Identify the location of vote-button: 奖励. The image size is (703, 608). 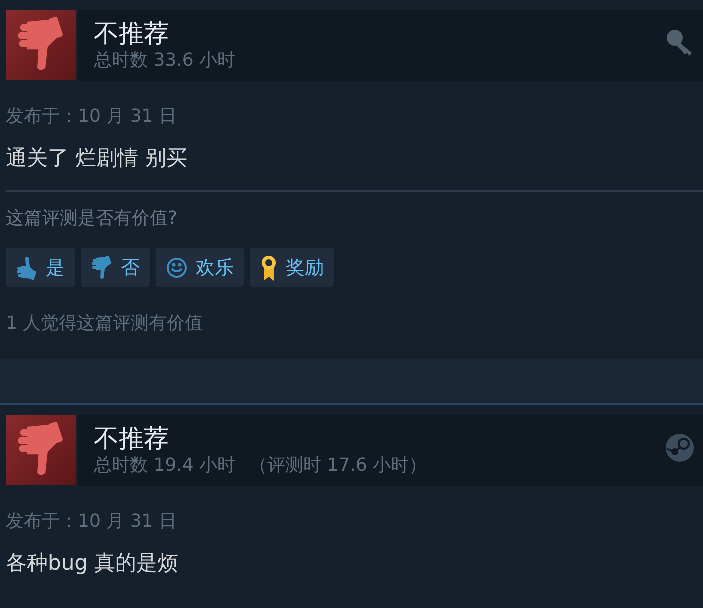
(292, 267).